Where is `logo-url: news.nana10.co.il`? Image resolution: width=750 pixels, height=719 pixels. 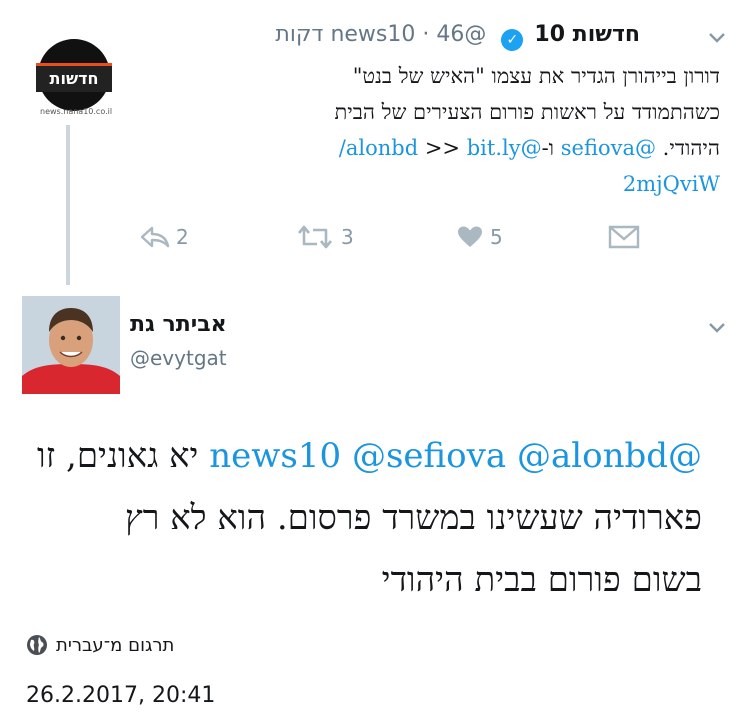 logo-url: news.nana10.co.il is located at coordinates (76, 111).